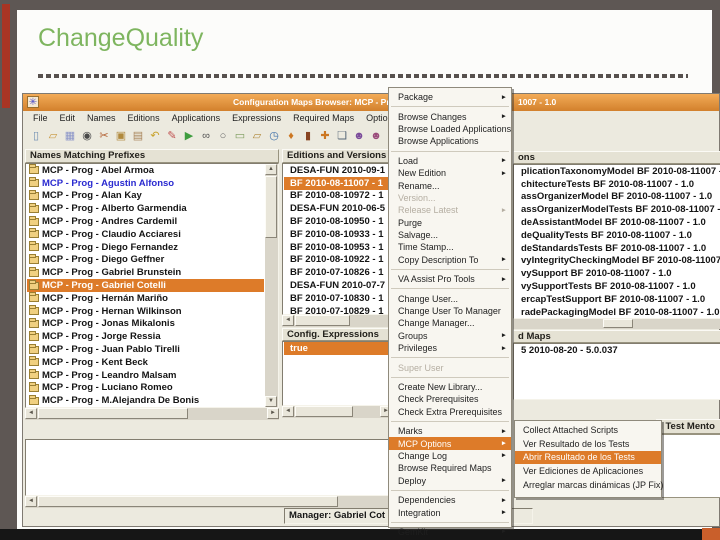 The width and height of the screenshot is (720, 540). I want to click on menubar-item-names: Names, so click(101, 118).